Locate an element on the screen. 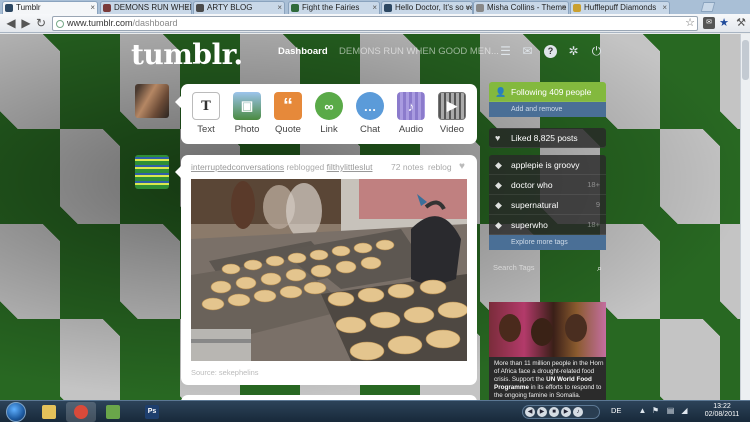 This screenshot has width=750, height=422. tag-icon: ◆ is located at coordinates (498, 205).